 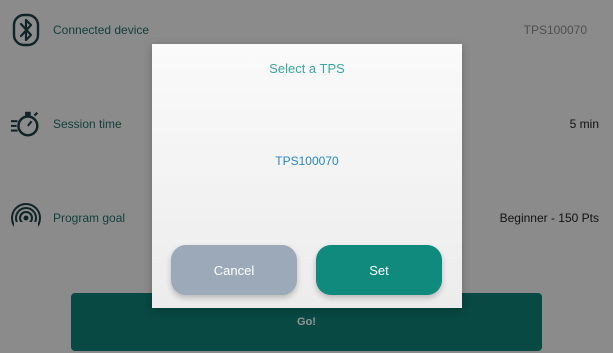 I want to click on set-button: Set, so click(x=379, y=270).